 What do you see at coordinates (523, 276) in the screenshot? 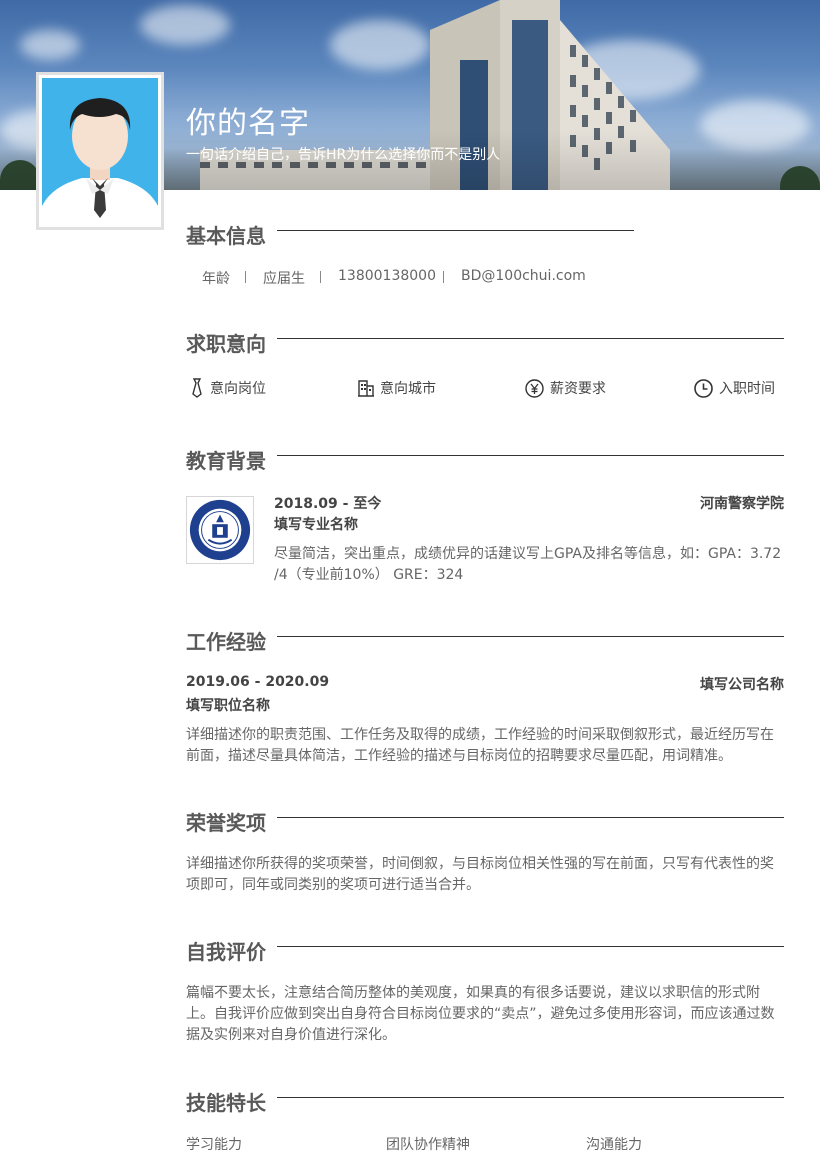
I see `info-email: BD@100chui.com` at bounding box center [523, 276].